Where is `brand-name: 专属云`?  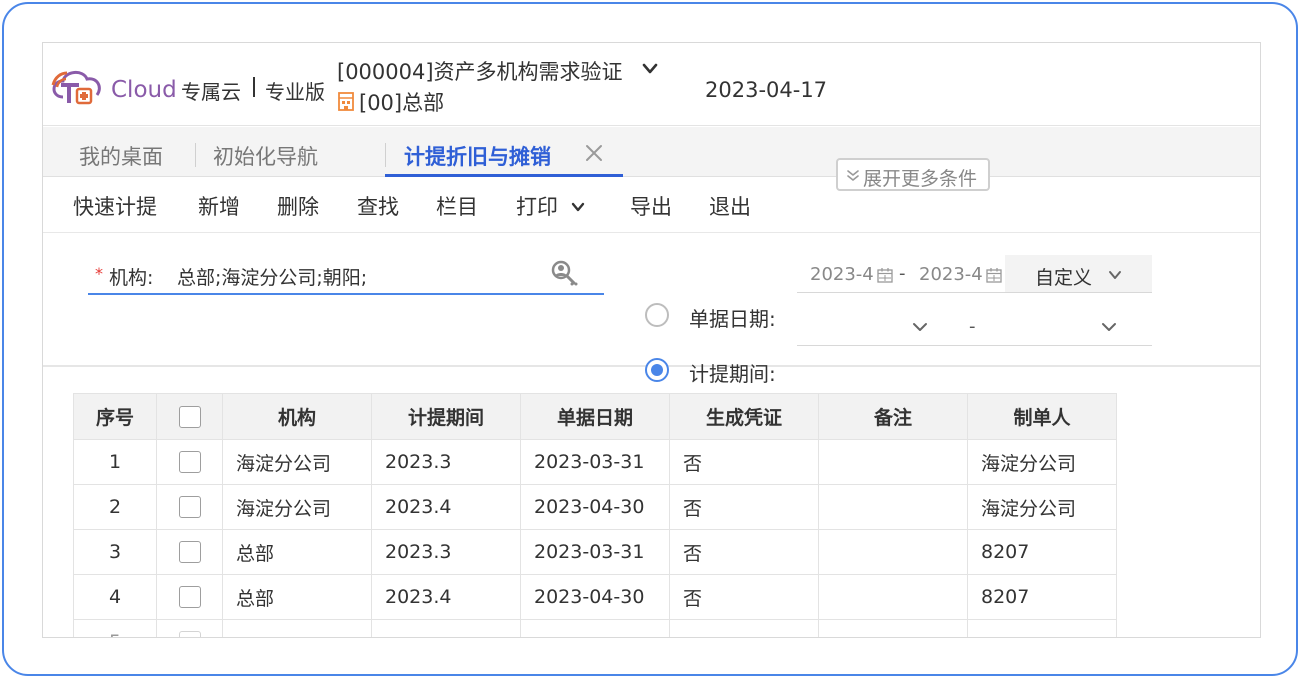 brand-name: 专属云 is located at coordinates (211, 92).